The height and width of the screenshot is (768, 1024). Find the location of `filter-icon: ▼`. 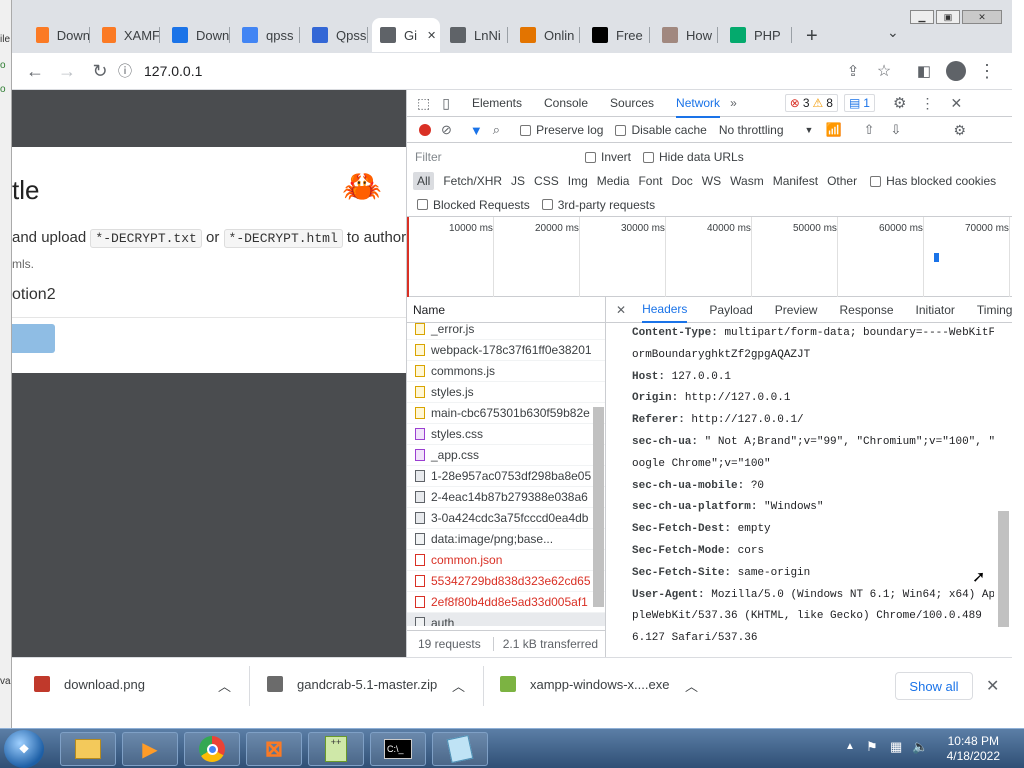

filter-icon: ▼ is located at coordinates (476, 130).